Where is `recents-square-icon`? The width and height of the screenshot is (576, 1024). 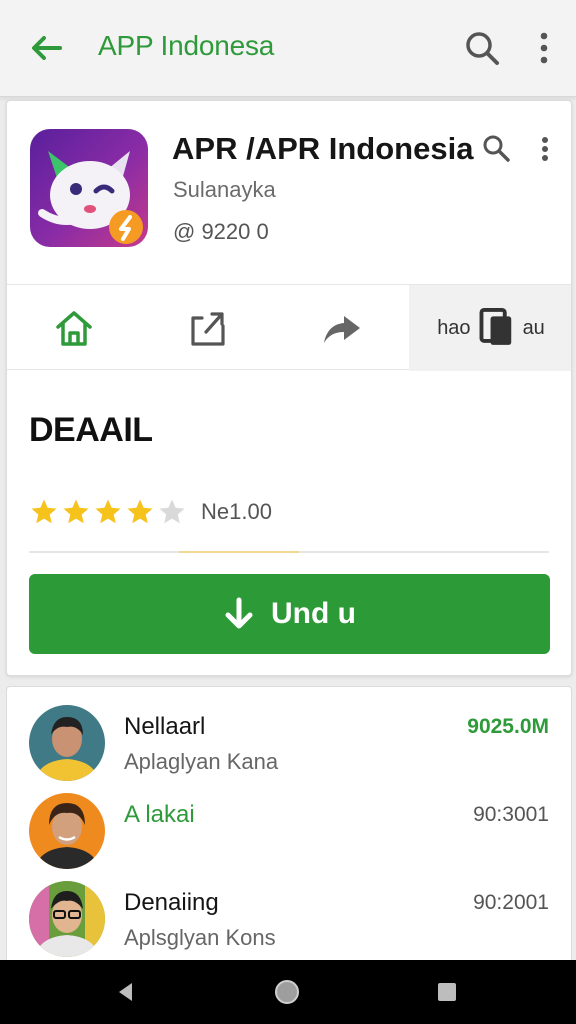
recents-square-icon is located at coordinates (447, 992).